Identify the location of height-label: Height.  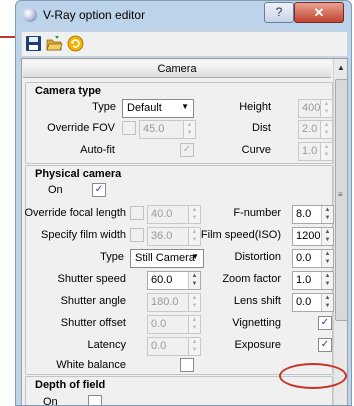
(255, 107).